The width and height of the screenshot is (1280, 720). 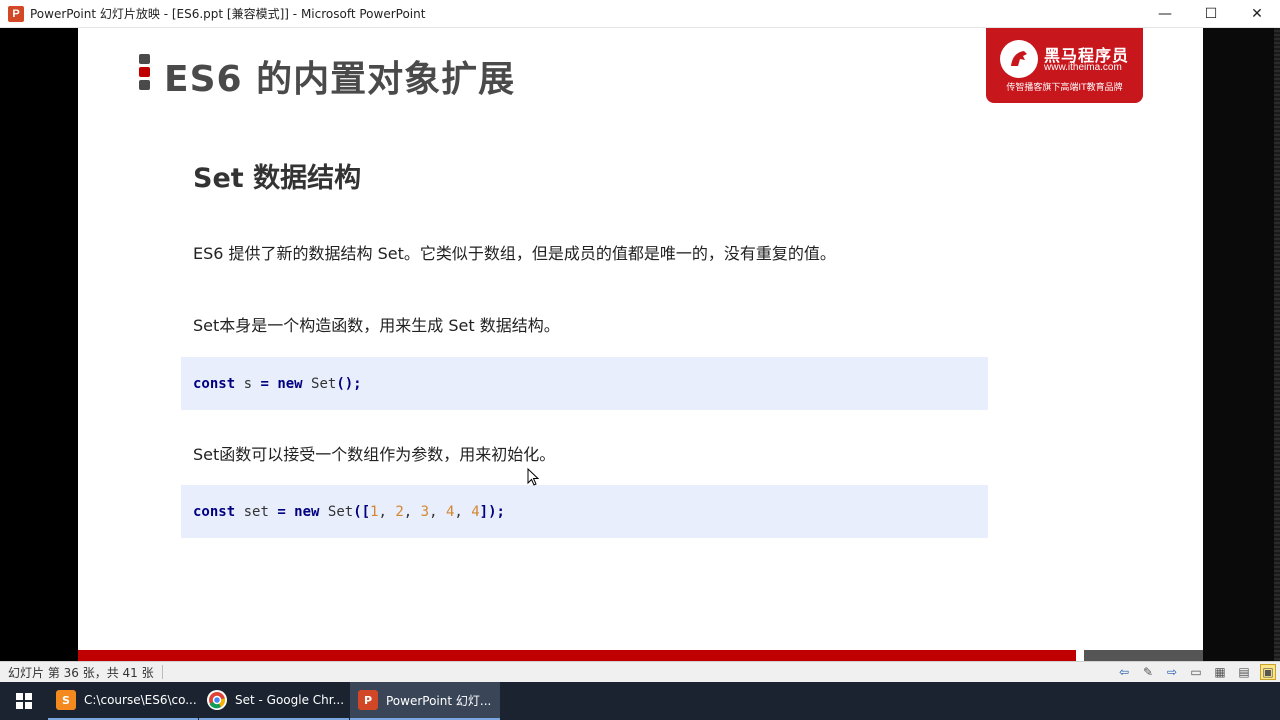 What do you see at coordinates (425, 511) in the screenshot?
I see `code-number: 3` at bounding box center [425, 511].